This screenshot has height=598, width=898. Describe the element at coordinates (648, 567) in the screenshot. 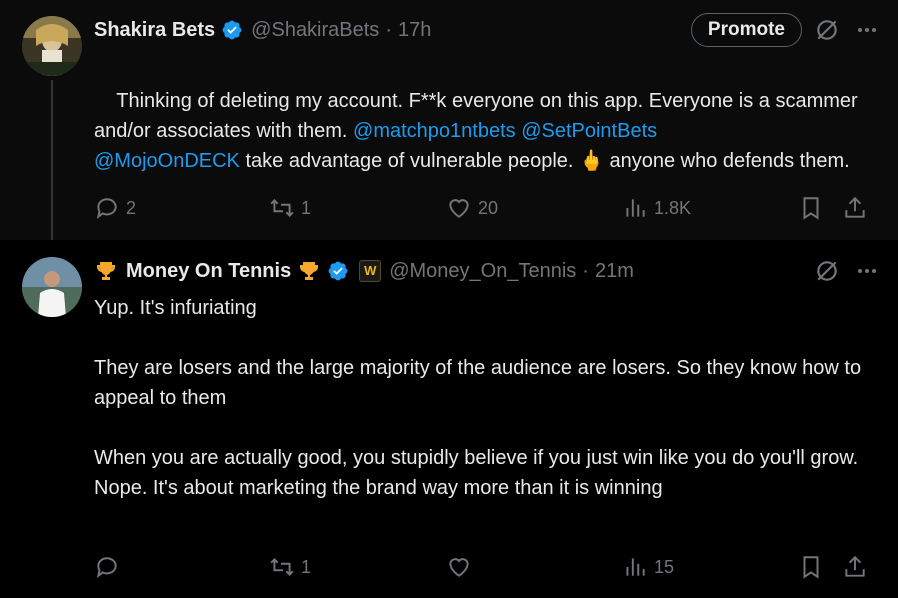

I see `views-button: 15` at that location.